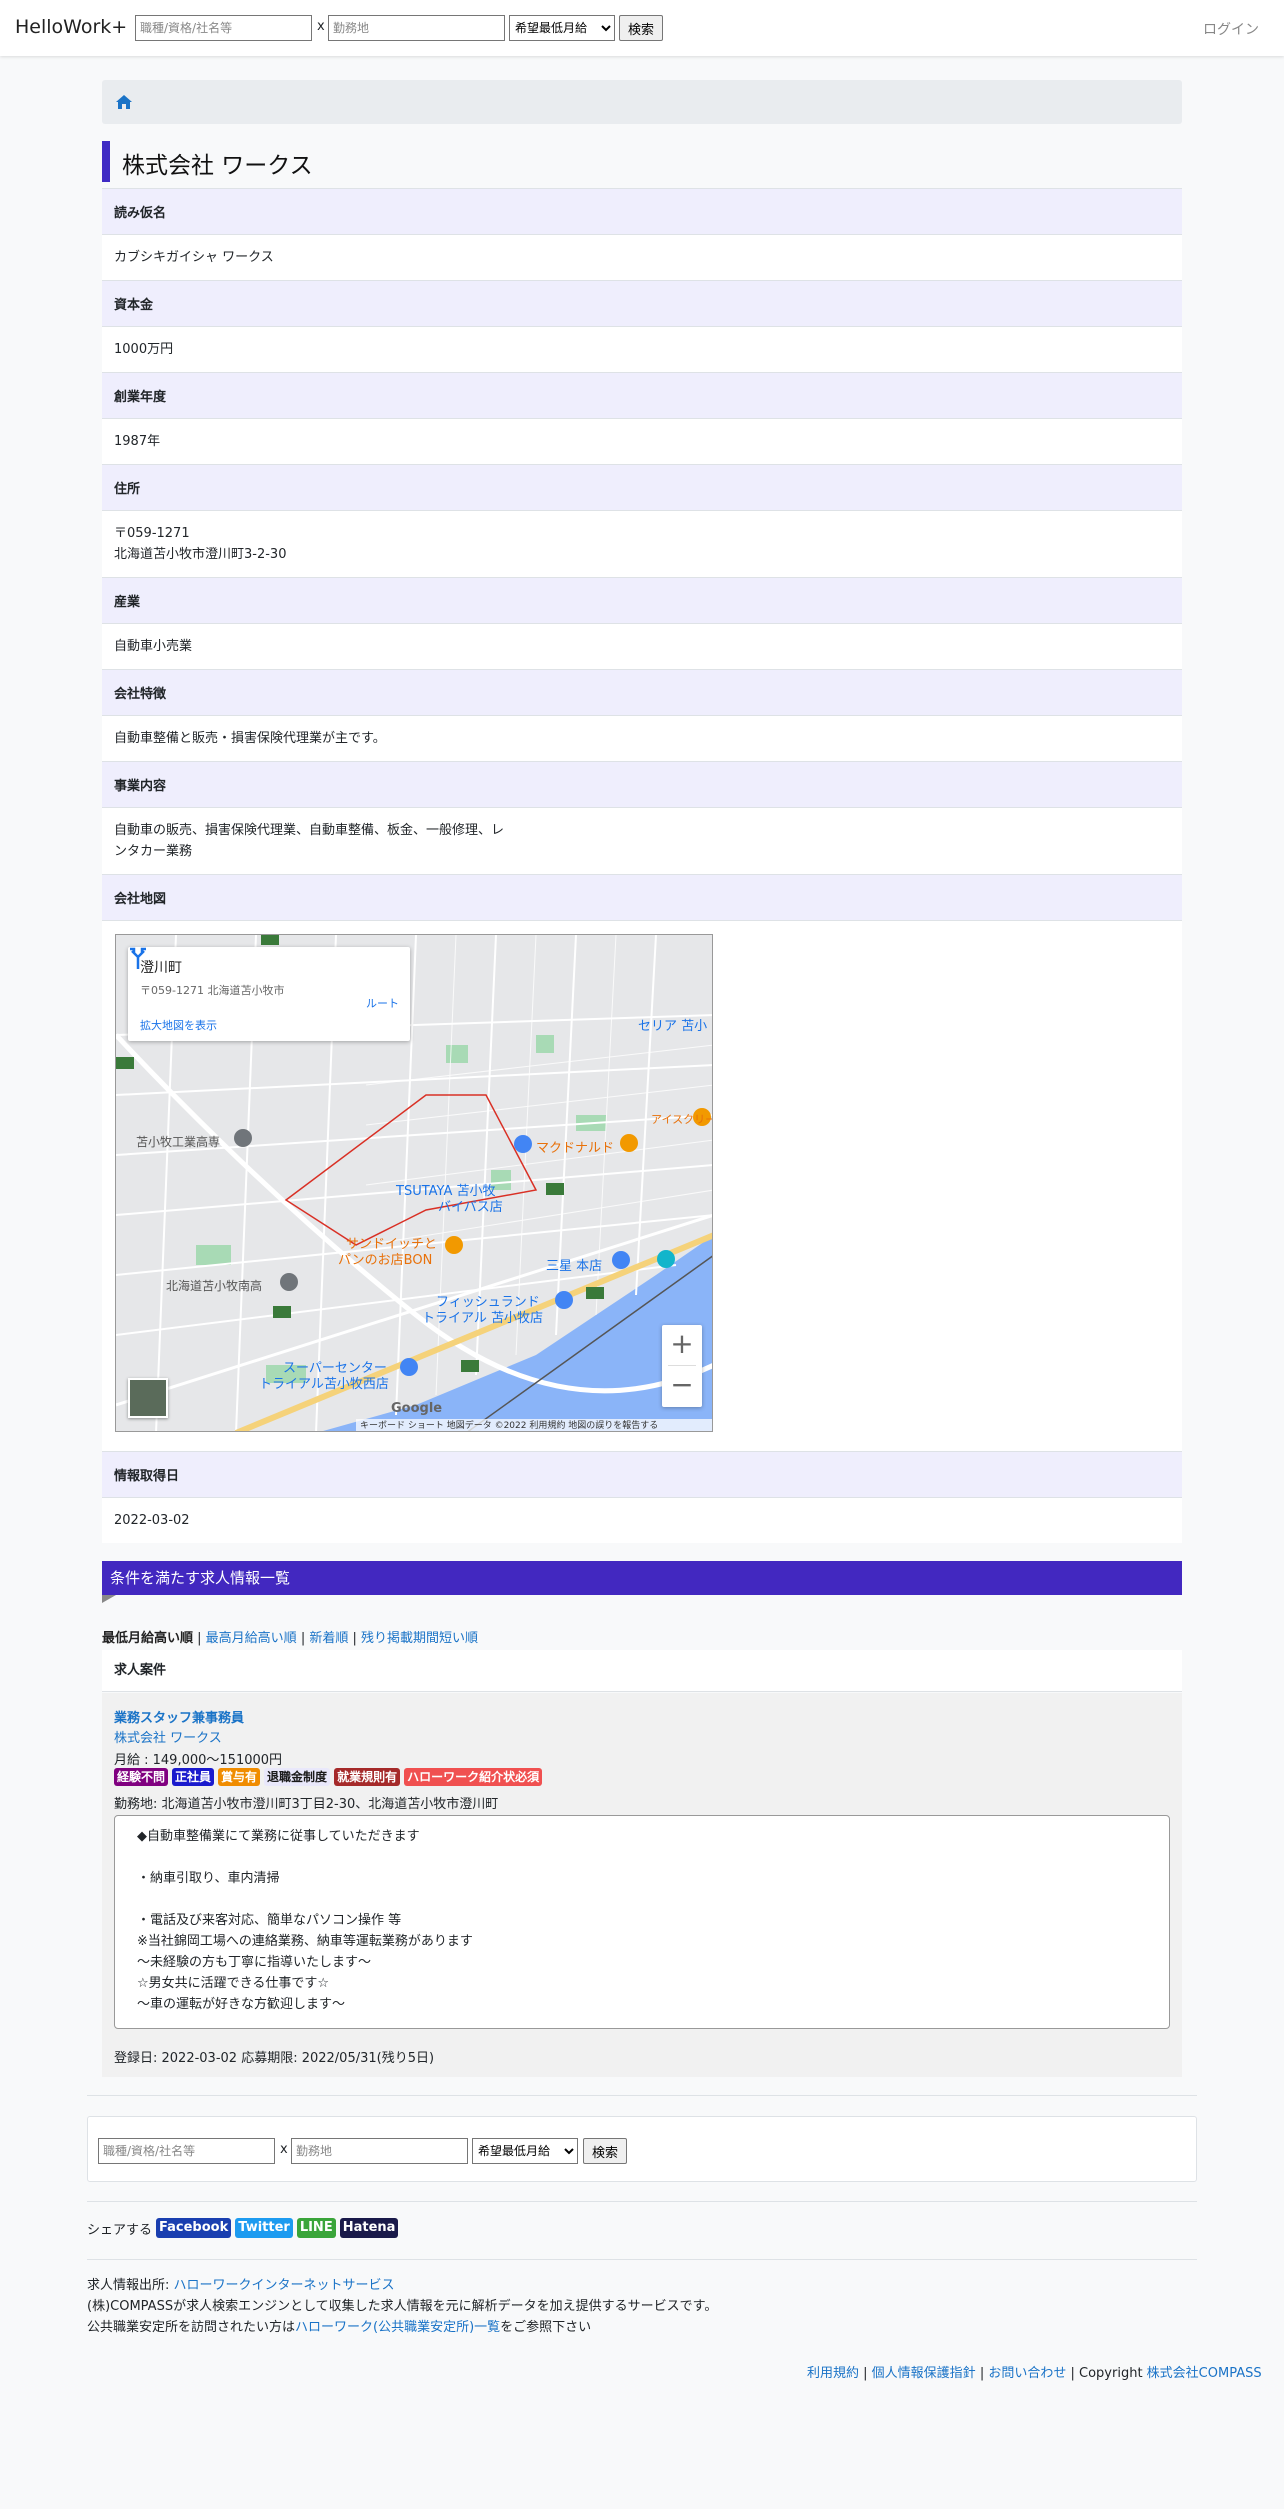  Describe the element at coordinates (642, 692) in the screenshot. I see `field-label-features: 会社特徴` at that location.